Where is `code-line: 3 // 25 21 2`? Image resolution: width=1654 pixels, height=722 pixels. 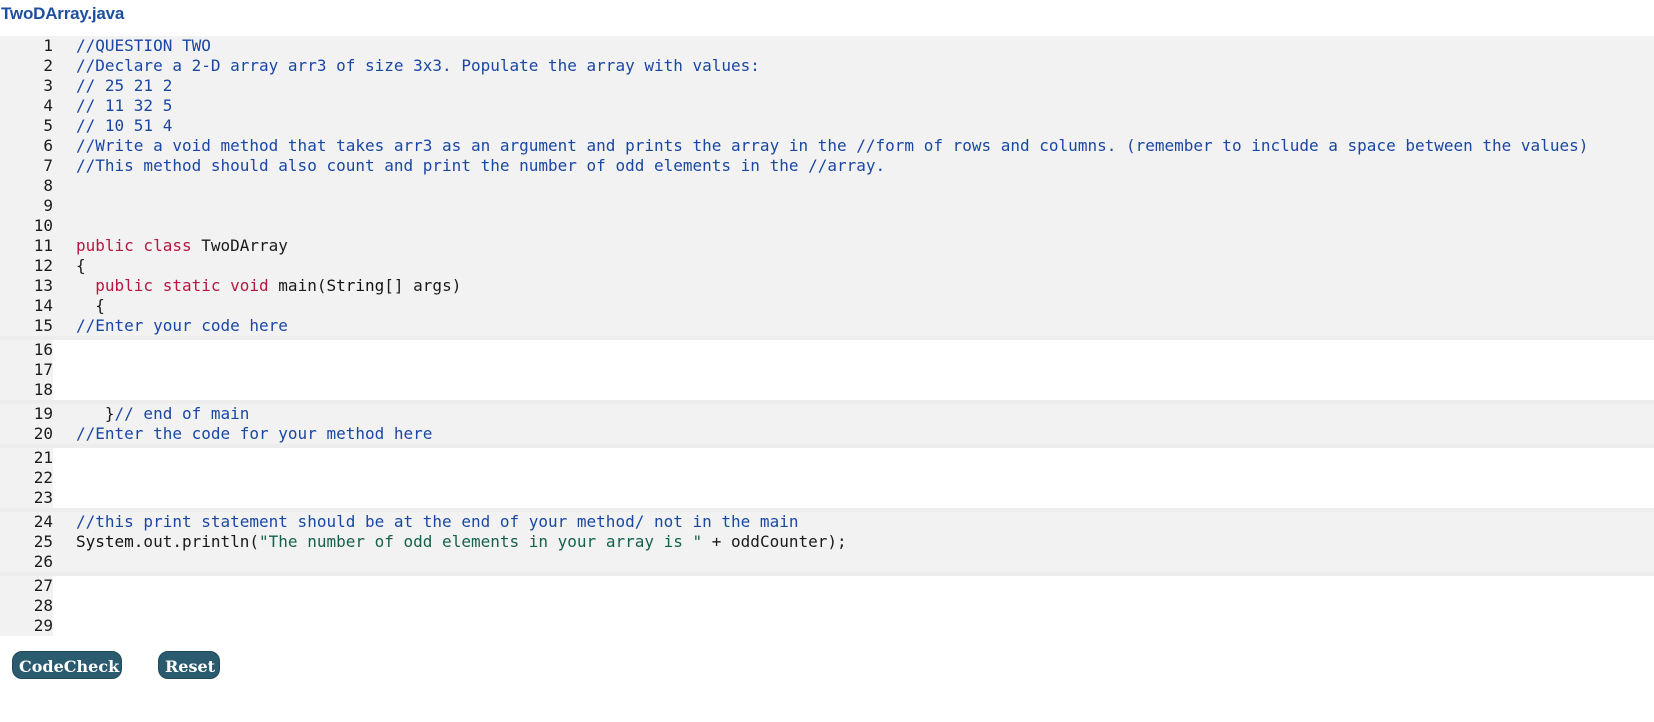 code-line: 3 // 25 21 2 is located at coordinates (827, 86).